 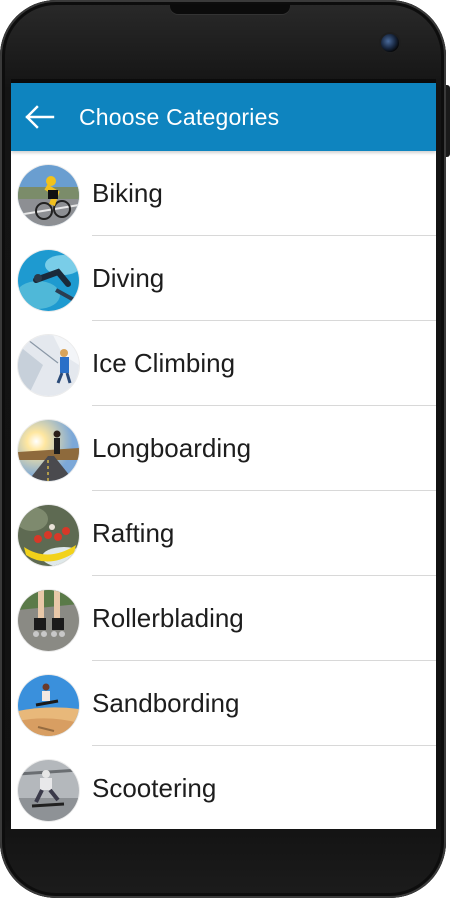 I want to click on category-label: Rafting, so click(x=133, y=533).